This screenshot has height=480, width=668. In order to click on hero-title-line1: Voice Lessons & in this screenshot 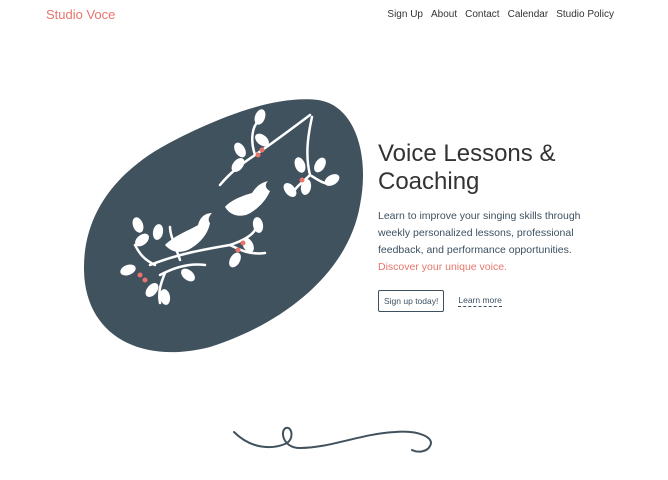, I will do `click(467, 153)`.